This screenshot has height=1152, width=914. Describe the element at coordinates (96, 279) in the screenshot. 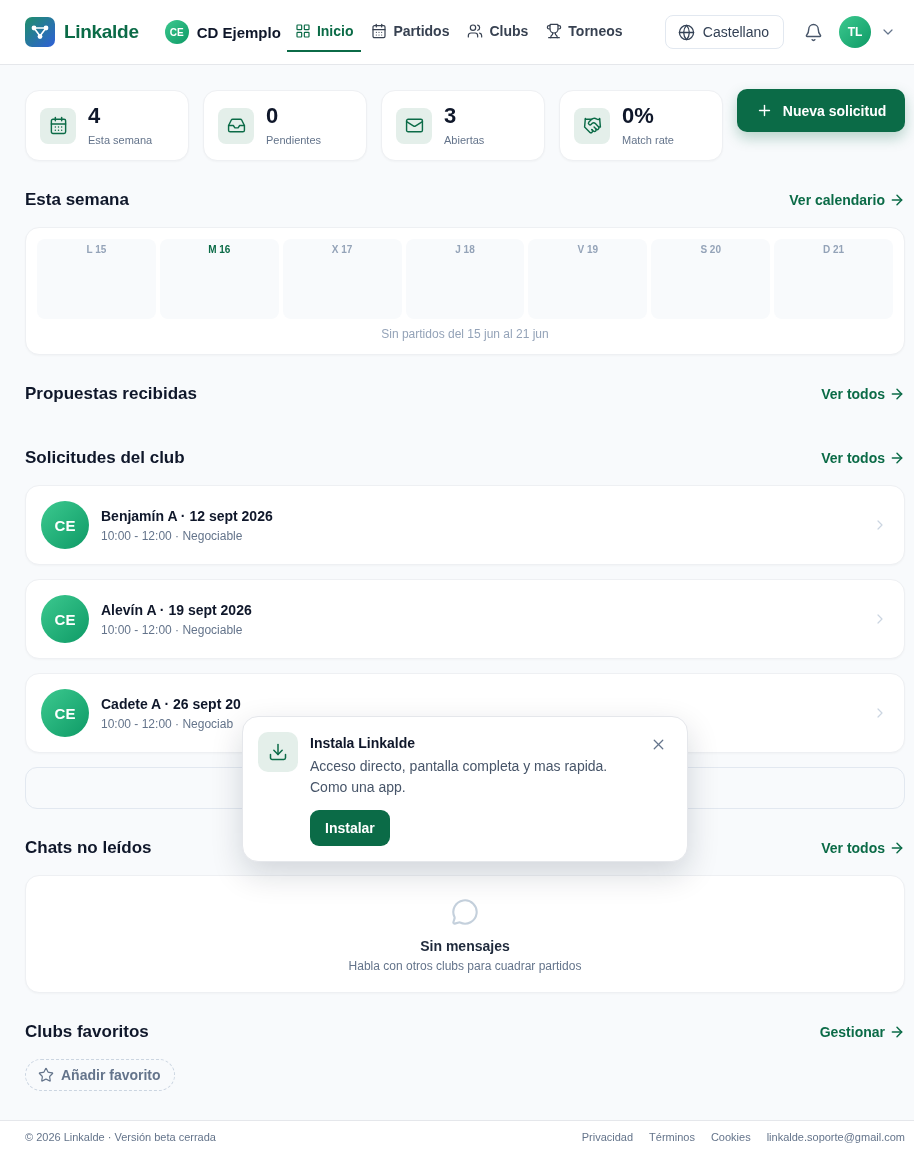

I see `day-cell: L 15` at that location.